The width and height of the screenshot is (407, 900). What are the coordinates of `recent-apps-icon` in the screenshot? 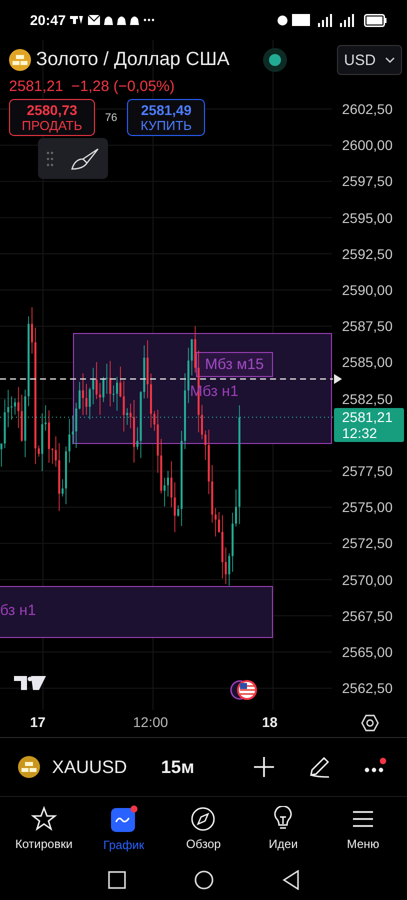 It's located at (117, 880).